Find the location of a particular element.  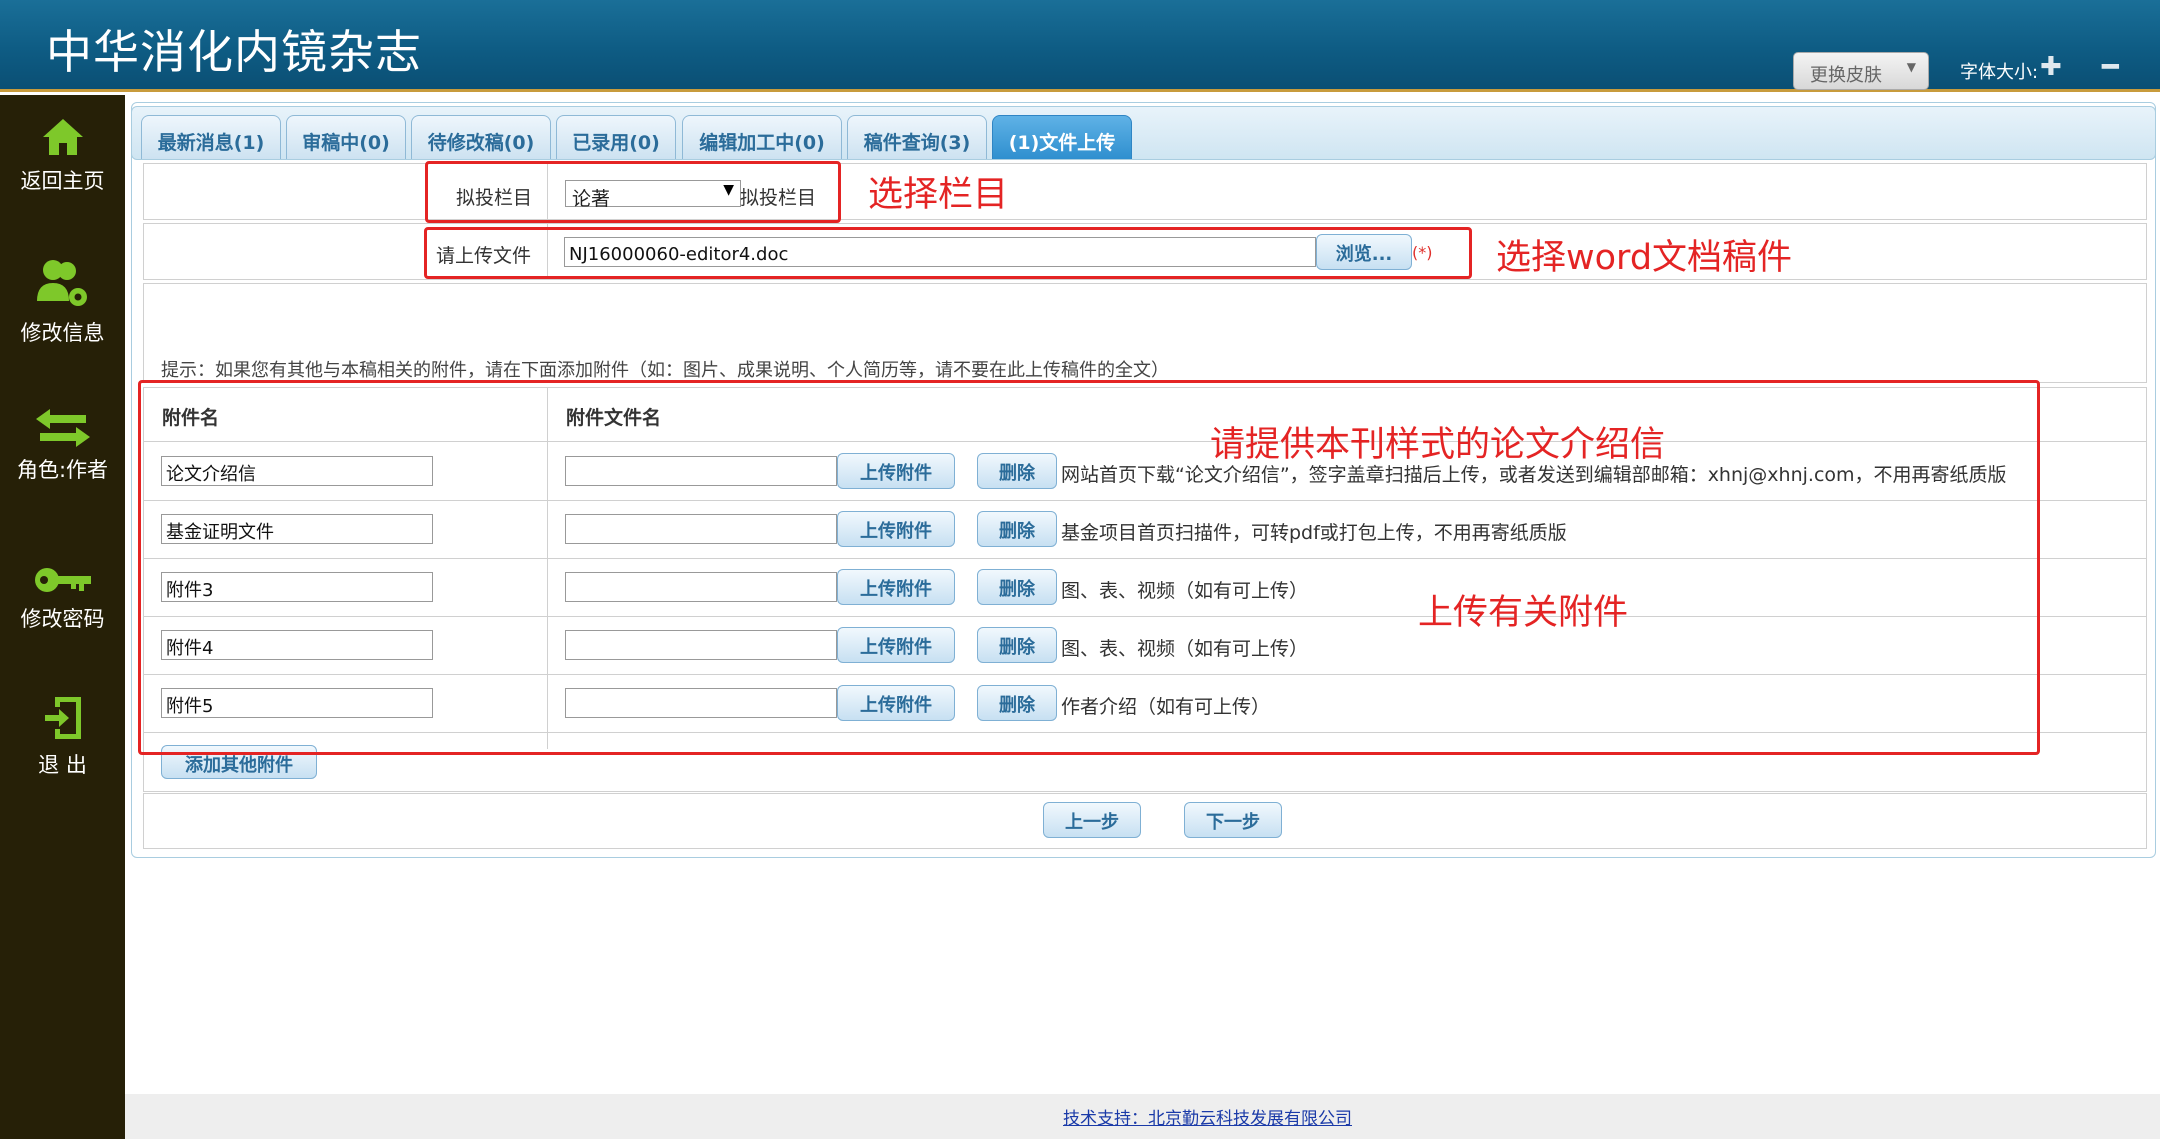

swap-arrows-icon is located at coordinates (62, 428).